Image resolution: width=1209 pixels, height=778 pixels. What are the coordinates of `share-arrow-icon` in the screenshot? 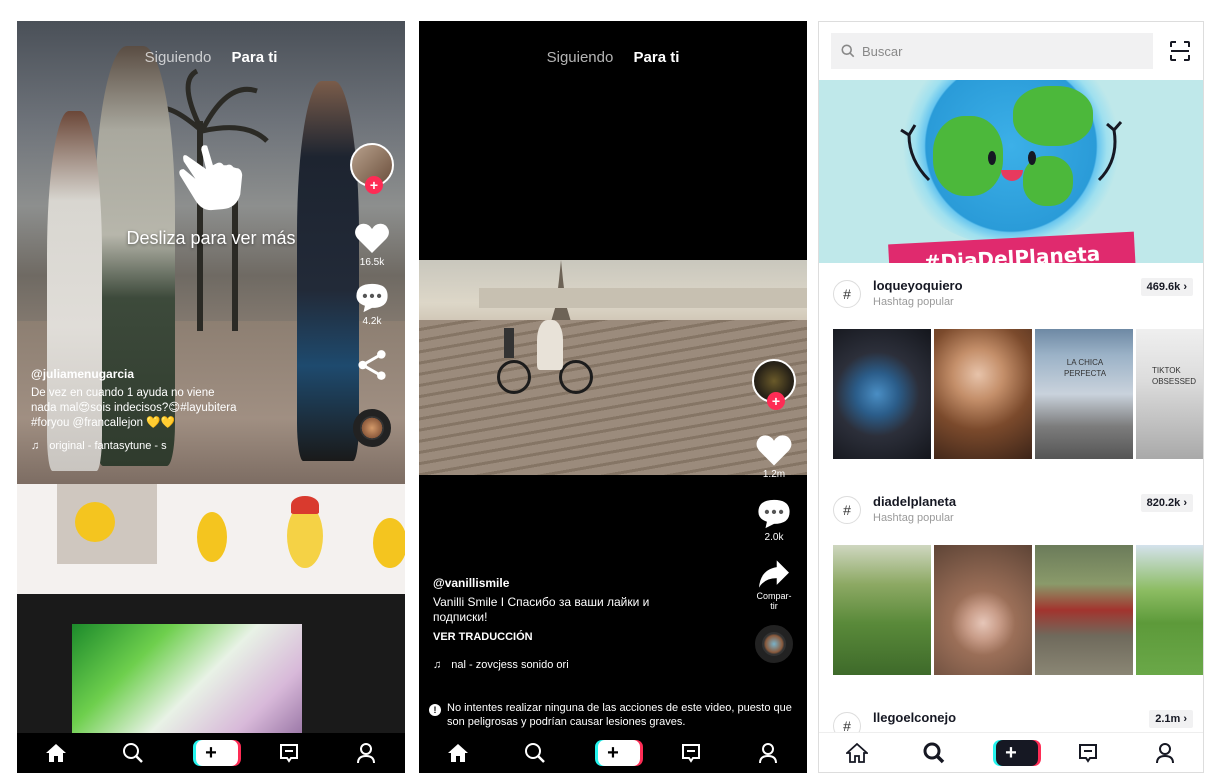 It's located at (774, 574).